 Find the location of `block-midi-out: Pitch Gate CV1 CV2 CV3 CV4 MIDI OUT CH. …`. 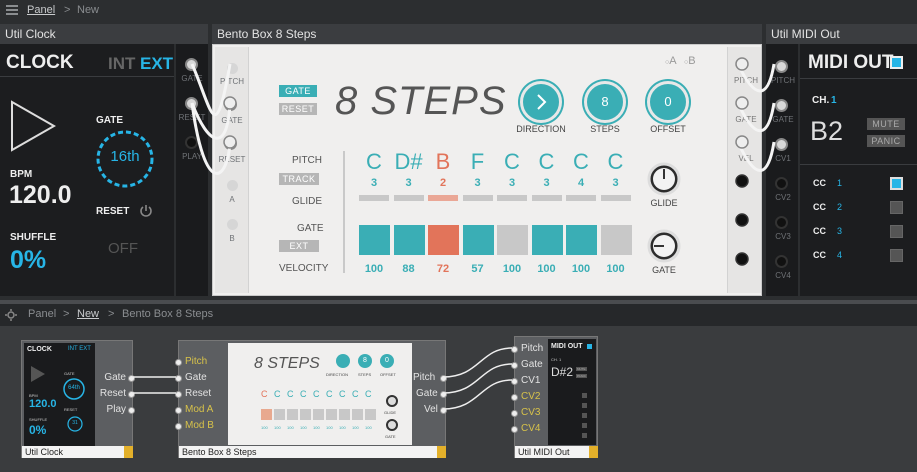

block-midi-out: Pitch Gate CV1 CV2 CV3 CV4 MIDI OUT CH. … is located at coordinates (554, 397).